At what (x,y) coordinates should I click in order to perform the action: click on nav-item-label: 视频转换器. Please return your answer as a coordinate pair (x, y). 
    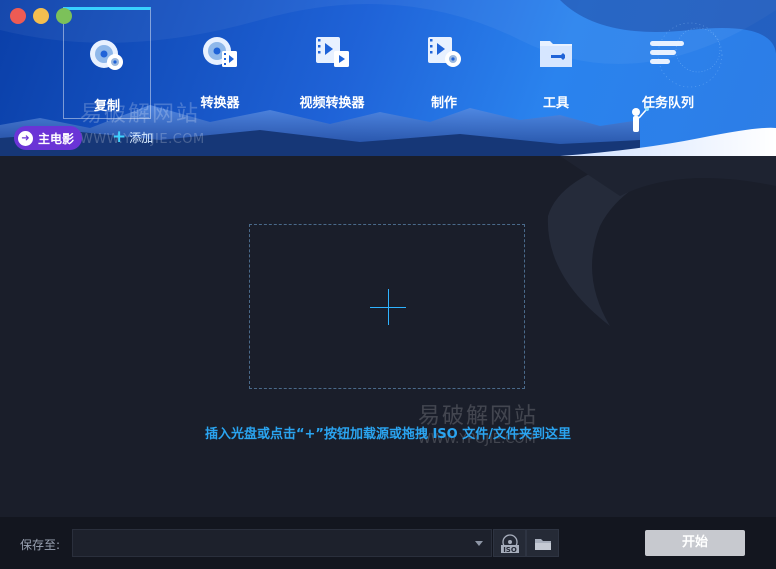
    Looking at the image, I should click on (332, 103).